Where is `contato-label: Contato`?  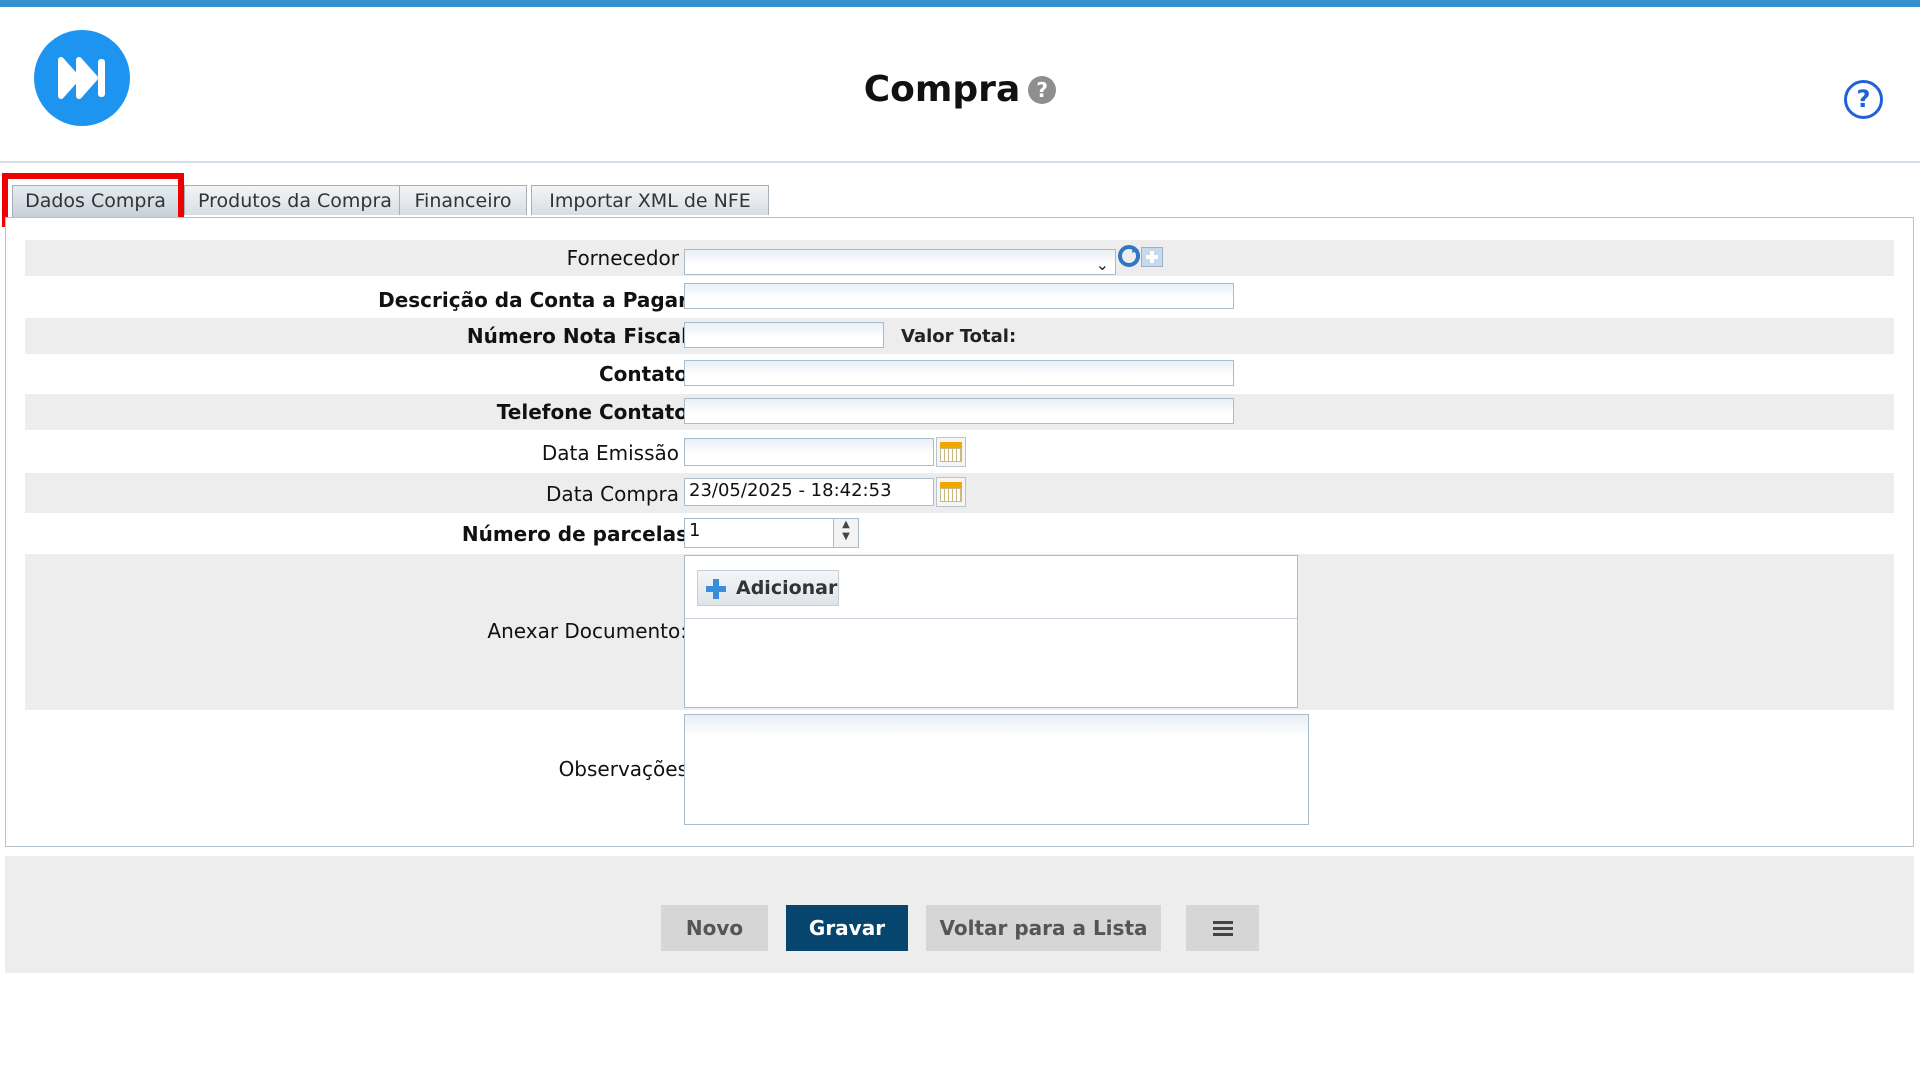
contato-label: Contato is located at coordinates (643, 374).